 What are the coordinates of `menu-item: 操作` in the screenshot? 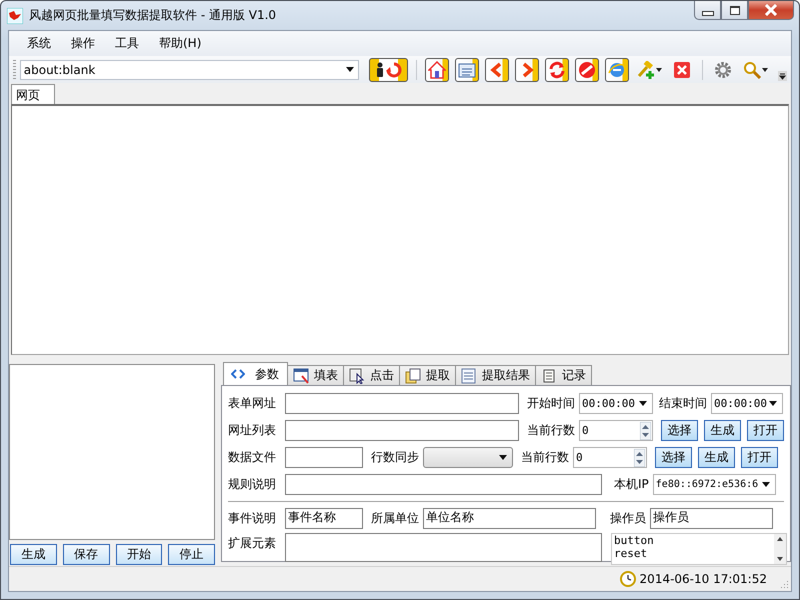 It's located at (83, 43).